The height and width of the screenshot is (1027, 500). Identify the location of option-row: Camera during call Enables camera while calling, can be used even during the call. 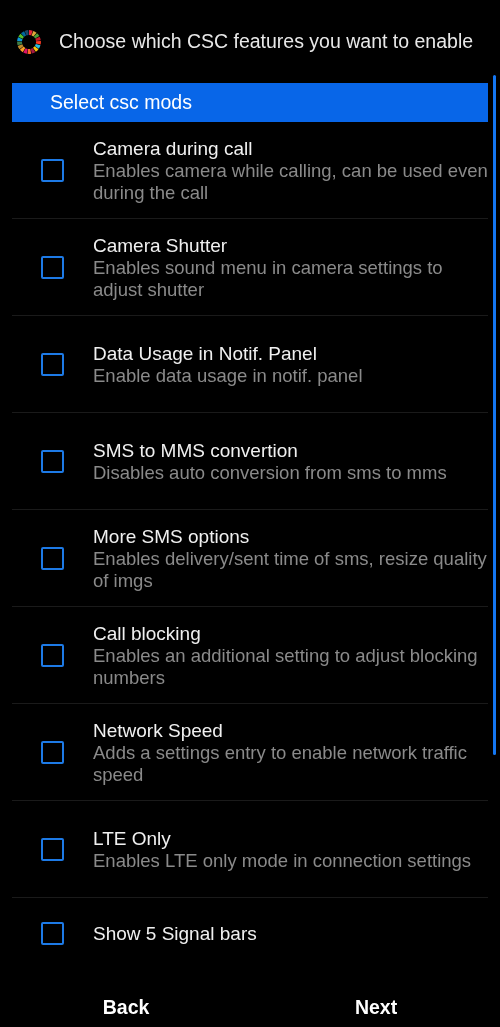
(250, 170).